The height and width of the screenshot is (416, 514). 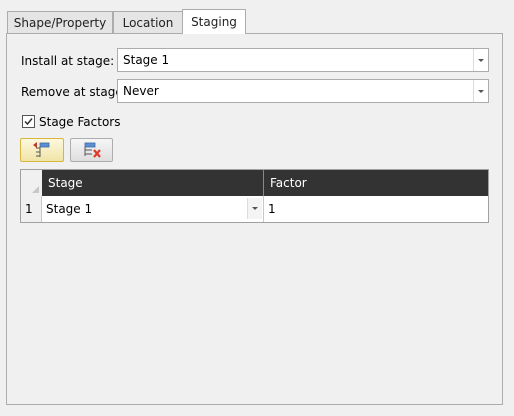 I want to click on remove-stage-value: Never, so click(x=141, y=91).